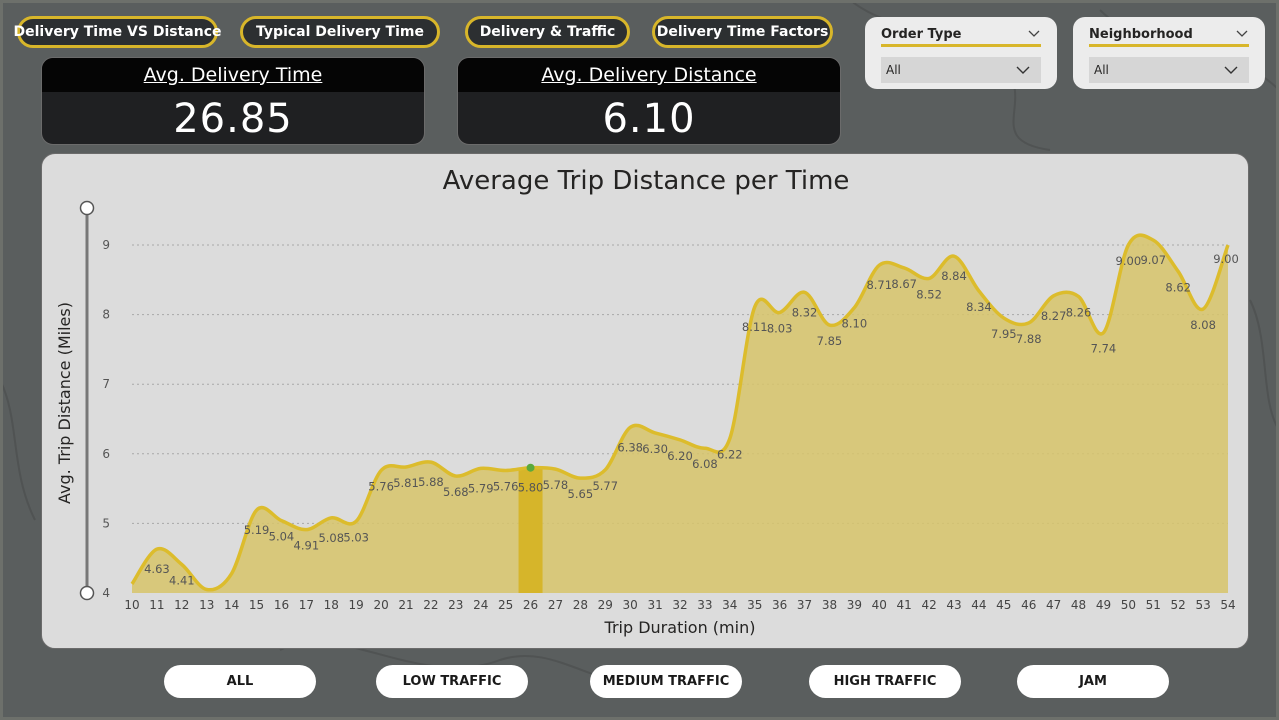 The width and height of the screenshot is (1279, 720). Describe the element at coordinates (1178, 605) in the screenshot. I see `x-tick-label: 52` at that location.